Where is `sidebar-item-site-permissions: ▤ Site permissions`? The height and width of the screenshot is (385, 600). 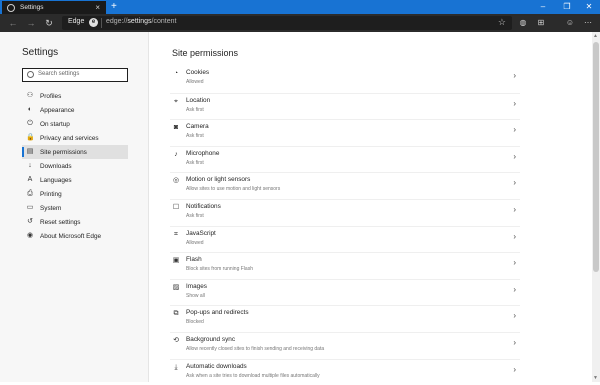 sidebar-item-site-permissions: ▤ Site permissions is located at coordinates (75, 152).